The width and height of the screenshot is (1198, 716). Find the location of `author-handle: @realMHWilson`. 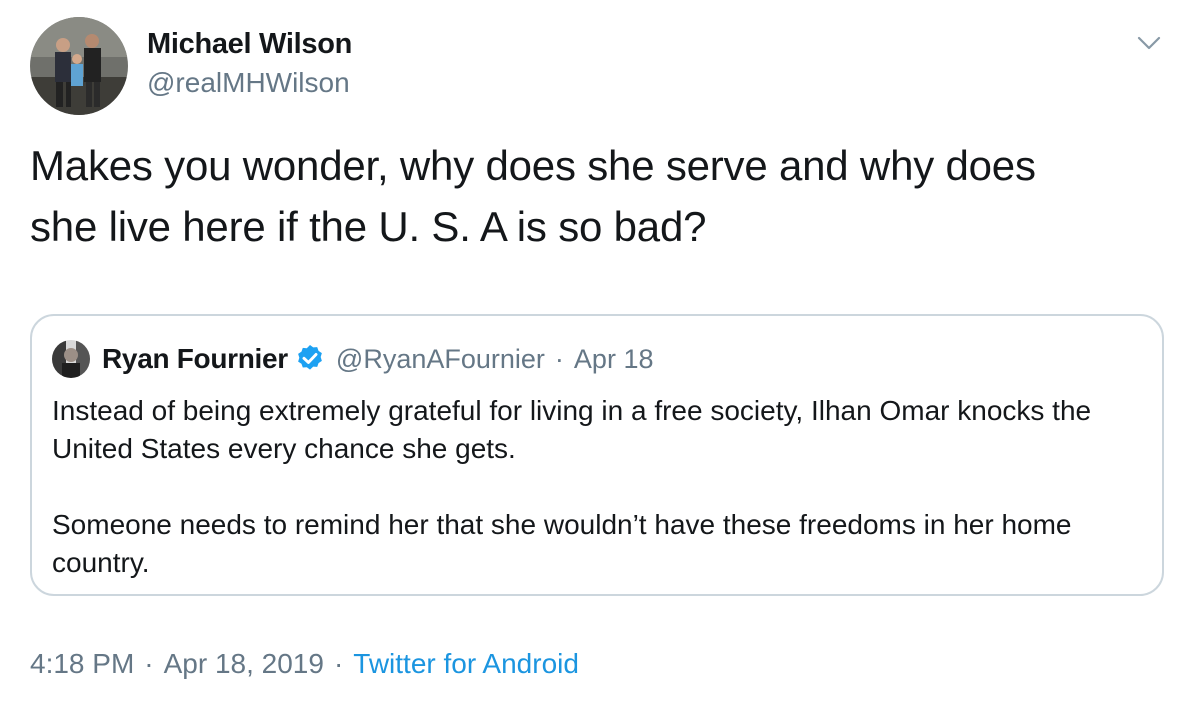

author-handle: @realMHWilson is located at coordinates (248, 83).